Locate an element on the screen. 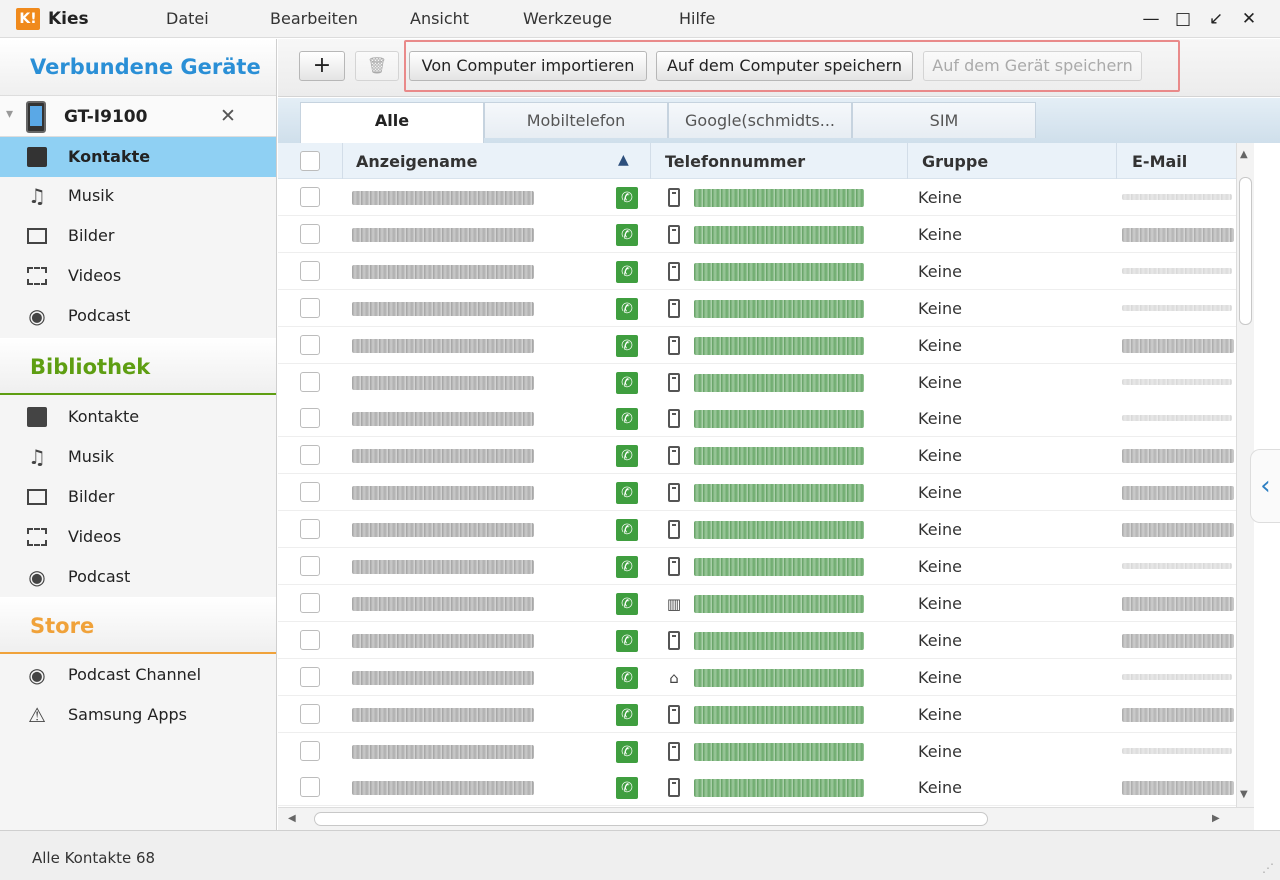 This screenshot has width=1280, height=880. save-to-computer-button: Auf dem Computer speichern is located at coordinates (784, 66).